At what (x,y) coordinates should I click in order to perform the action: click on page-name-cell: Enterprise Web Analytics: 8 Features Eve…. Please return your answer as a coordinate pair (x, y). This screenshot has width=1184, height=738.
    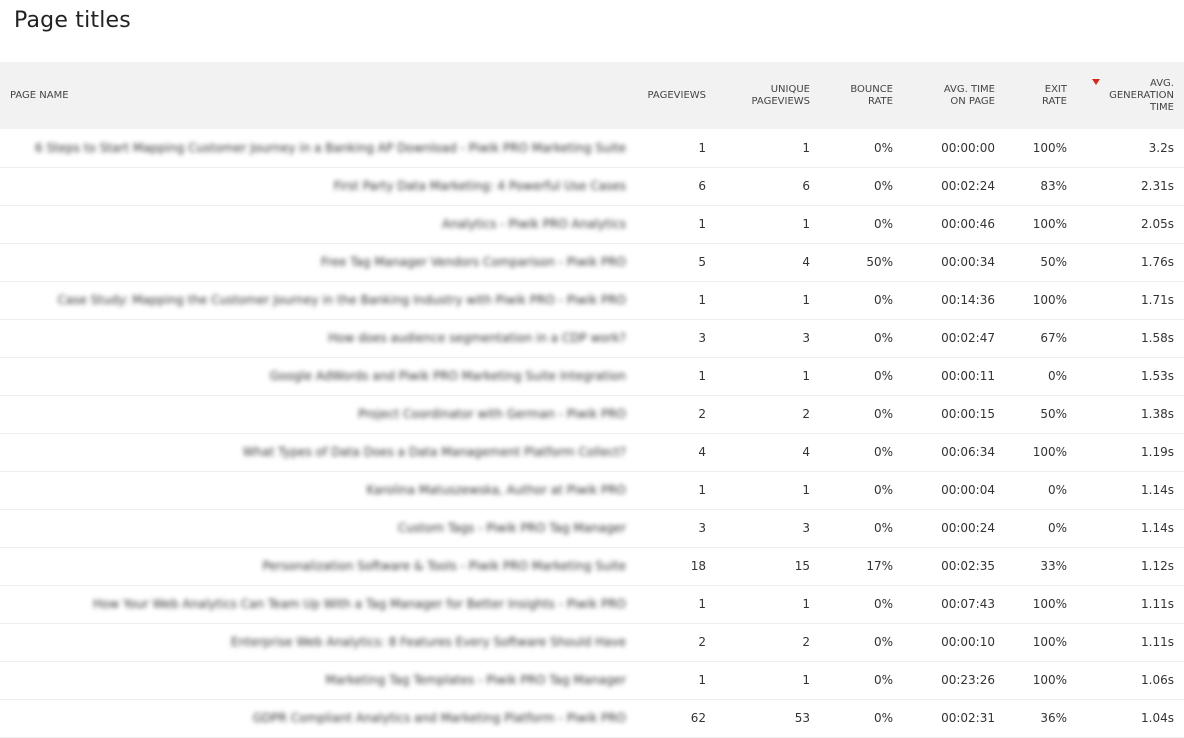
    Looking at the image, I should click on (318, 642).